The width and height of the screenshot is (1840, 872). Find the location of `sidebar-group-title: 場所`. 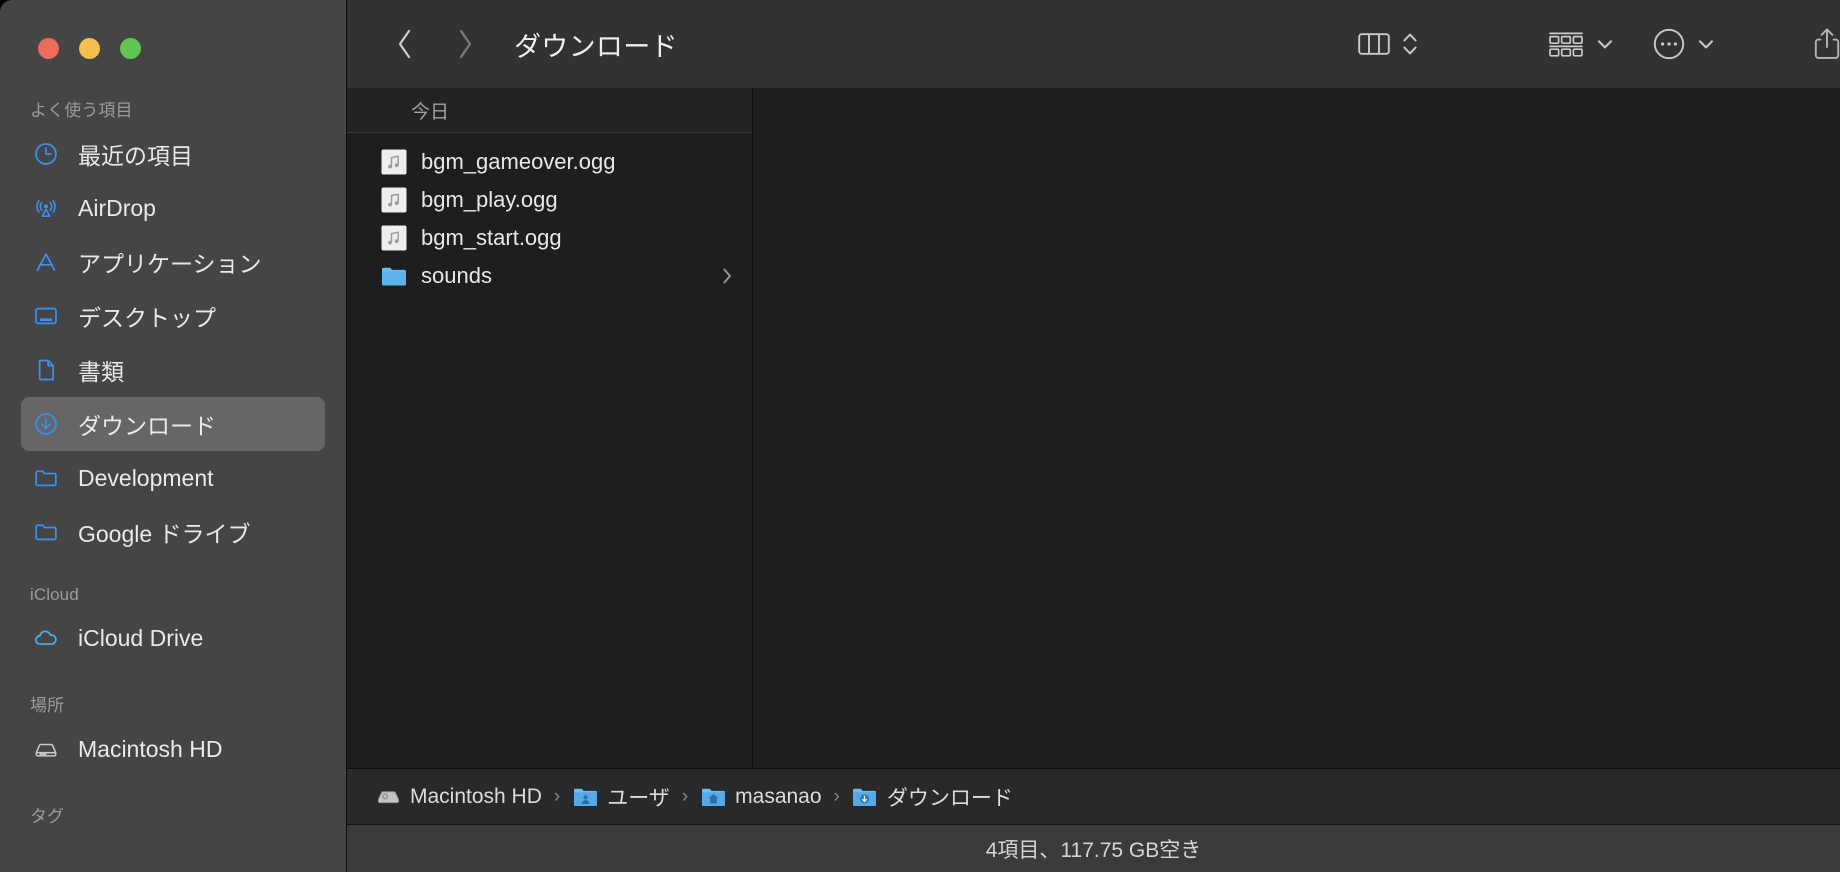

sidebar-group-title: 場所 is located at coordinates (47, 705).